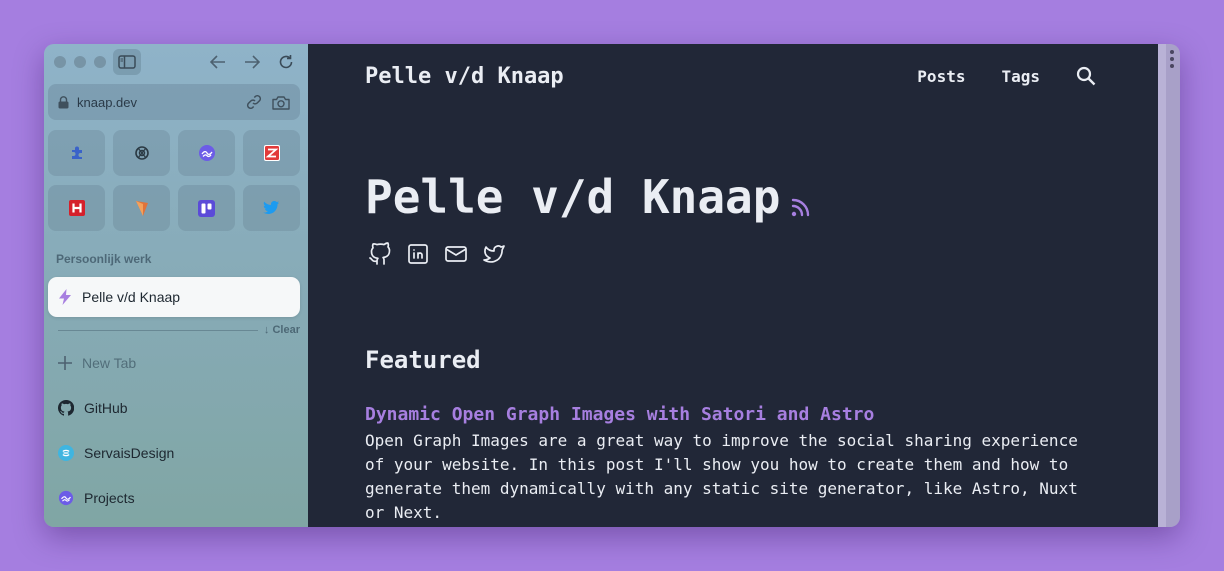 This screenshot has width=1224, height=571. I want to click on close-window-button, so click(60, 62).